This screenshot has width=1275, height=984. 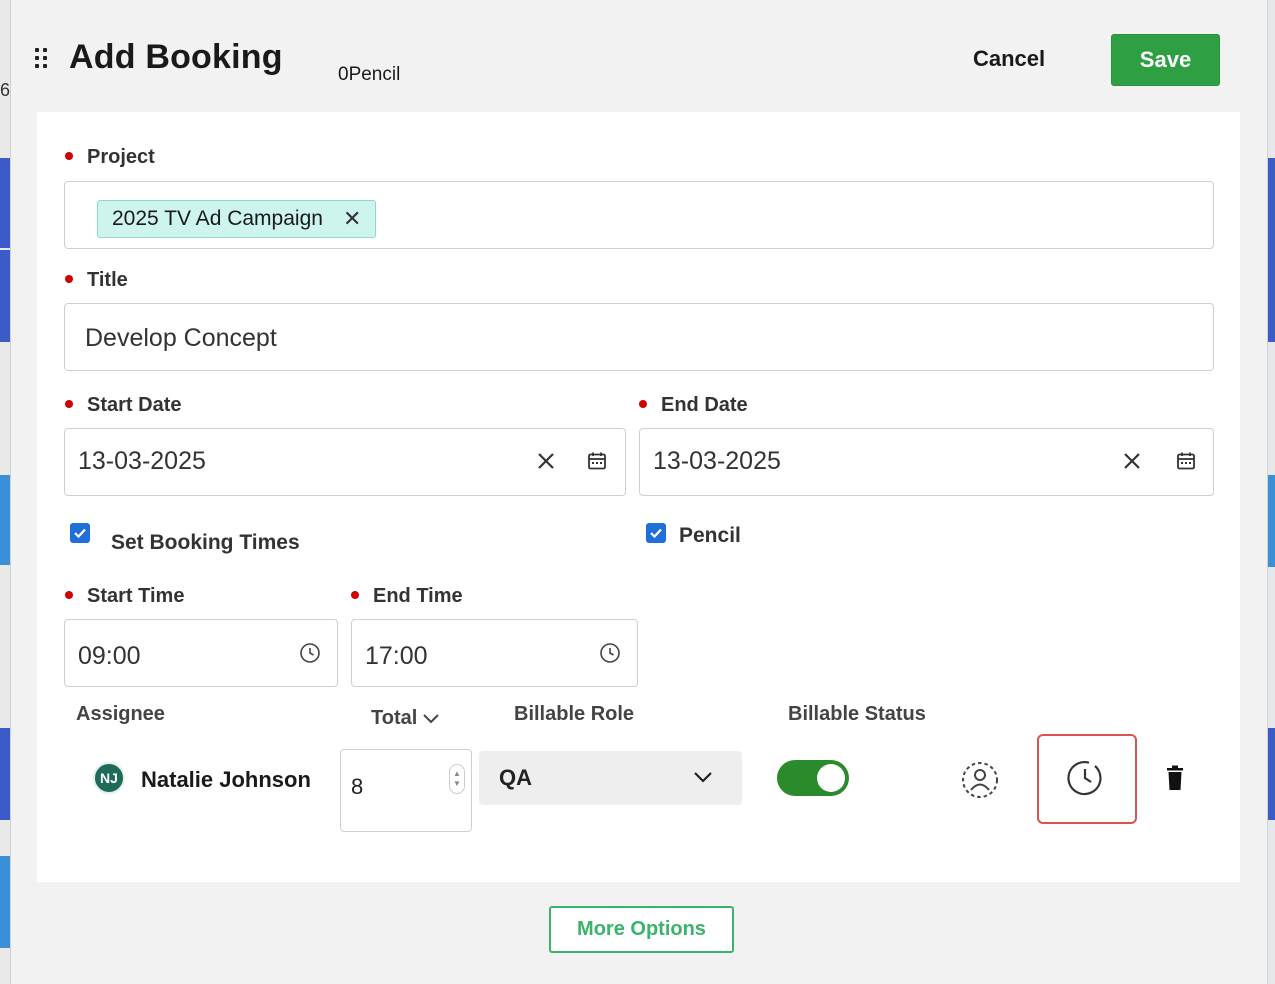 What do you see at coordinates (406, 718) in the screenshot?
I see `total-column-header: Total` at bounding box center [406, 718].